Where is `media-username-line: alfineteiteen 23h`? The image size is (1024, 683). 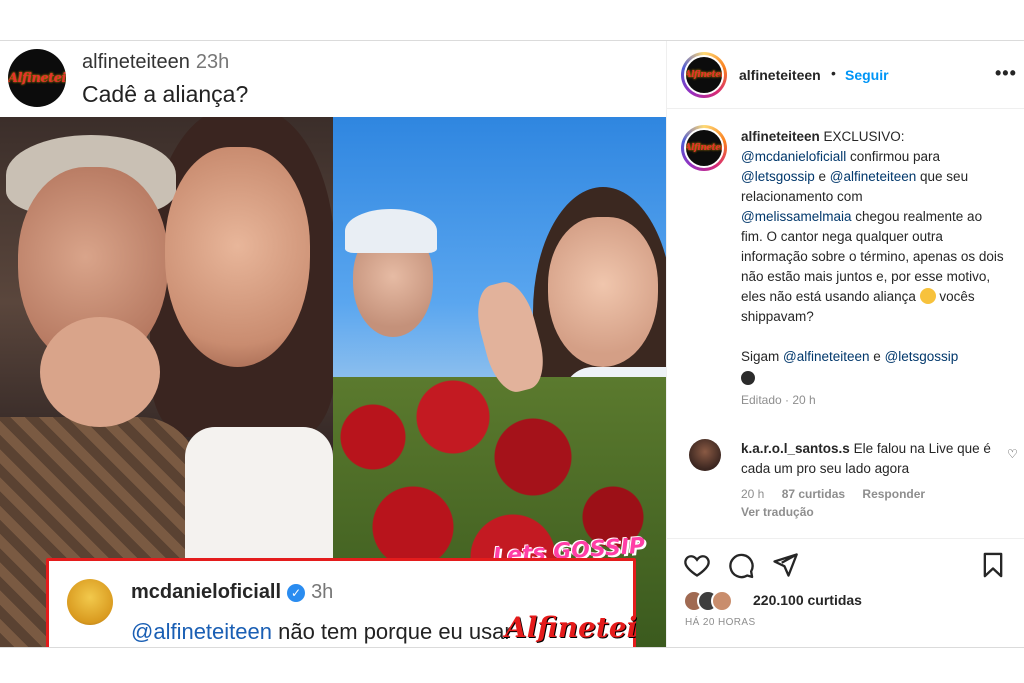 media-username-line: alfineteiteen 23h is located at coordinates (155, 62).